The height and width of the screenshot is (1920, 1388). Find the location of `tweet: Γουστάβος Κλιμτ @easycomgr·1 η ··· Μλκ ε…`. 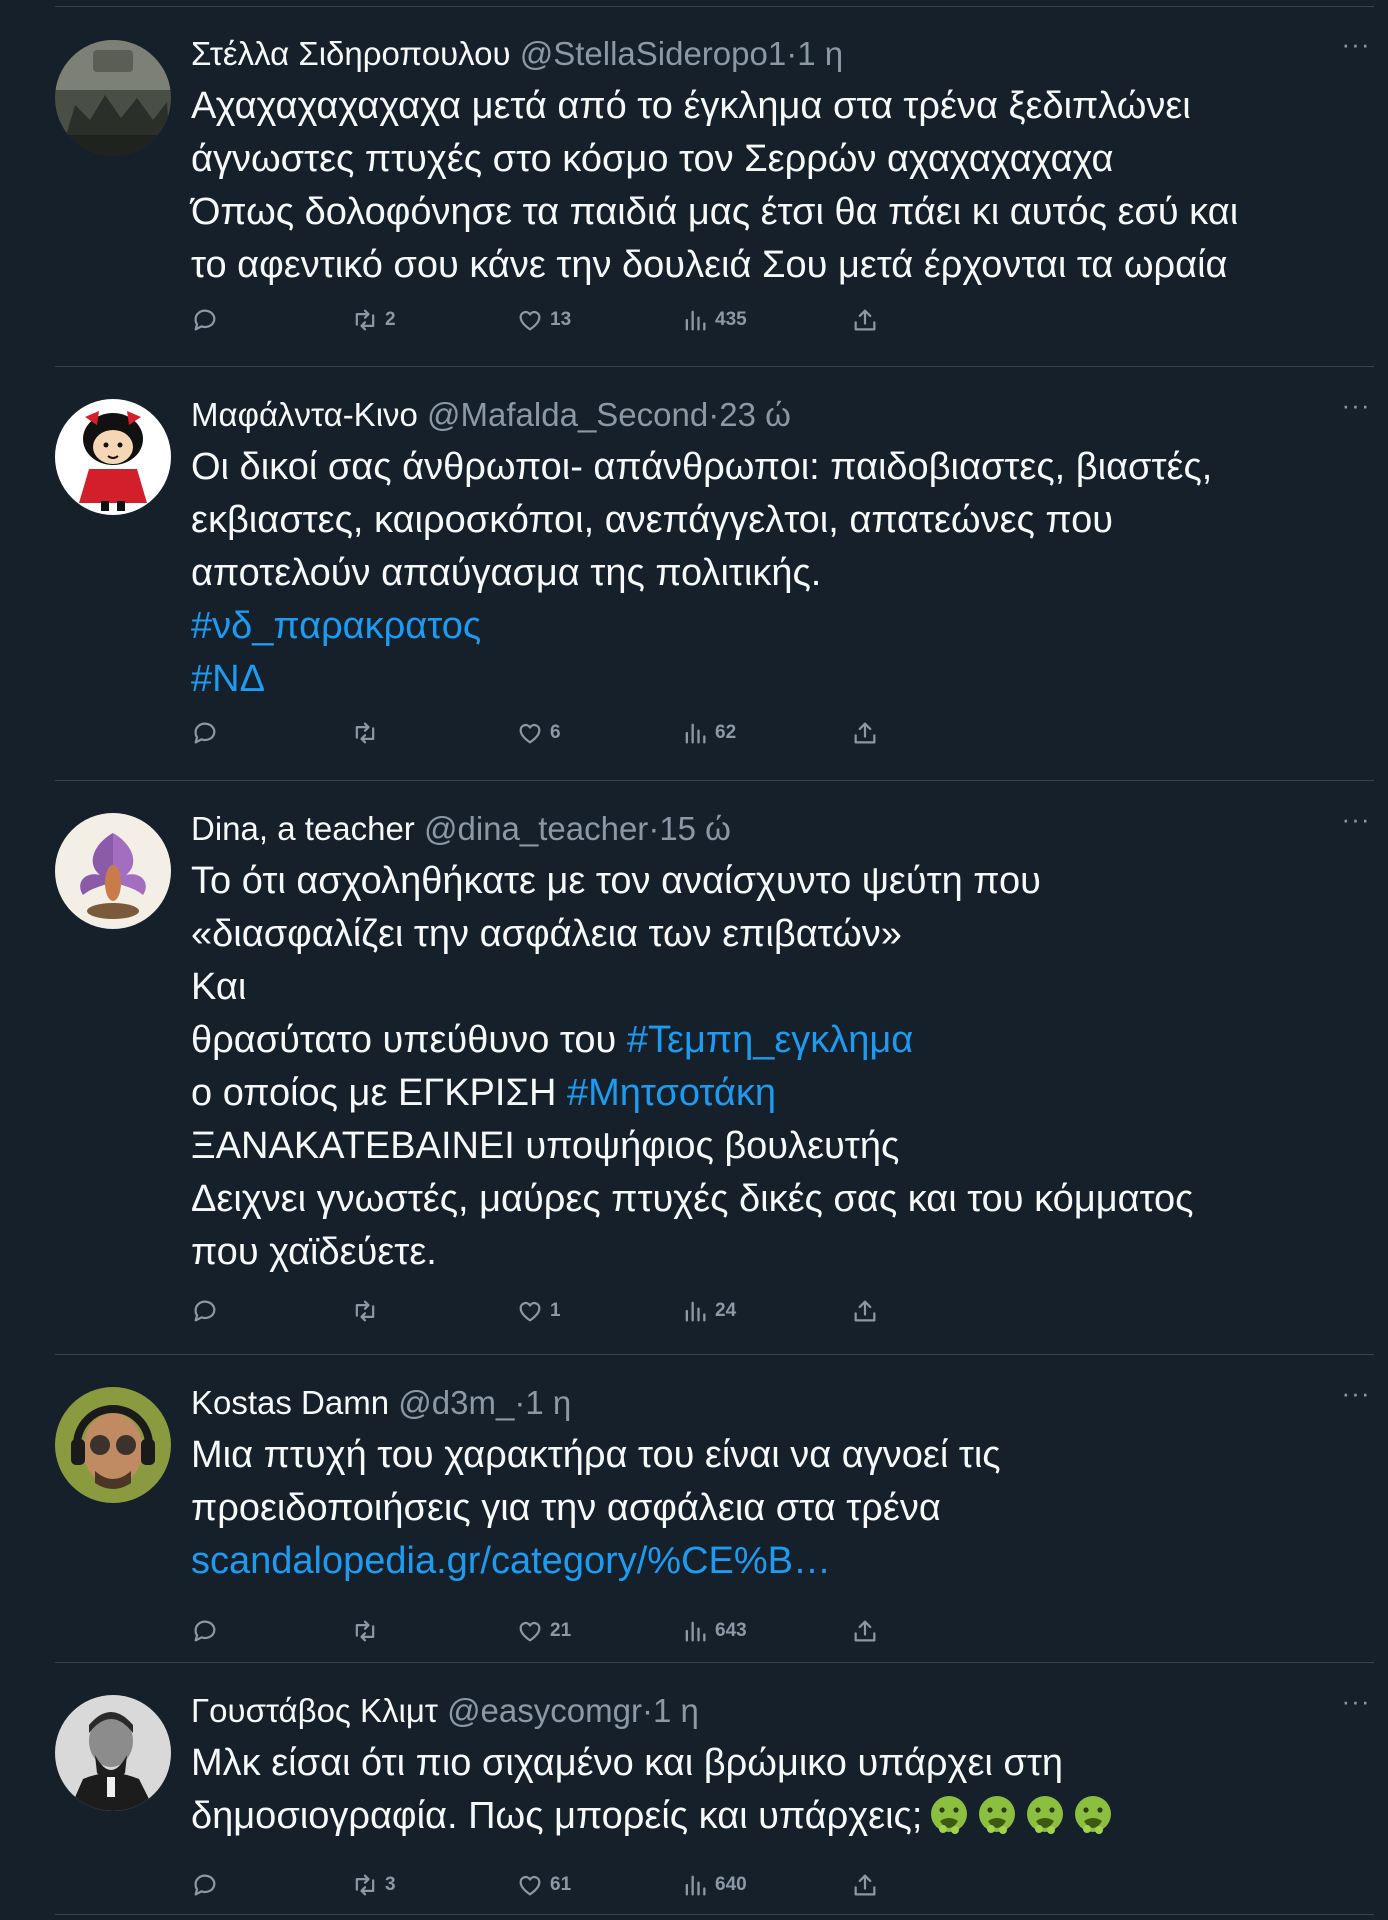

tweet: Γουστάβος Κλιμτ @easycomgr·1 η ··· Μλκ ε… is located at coordinates (694, 1803).